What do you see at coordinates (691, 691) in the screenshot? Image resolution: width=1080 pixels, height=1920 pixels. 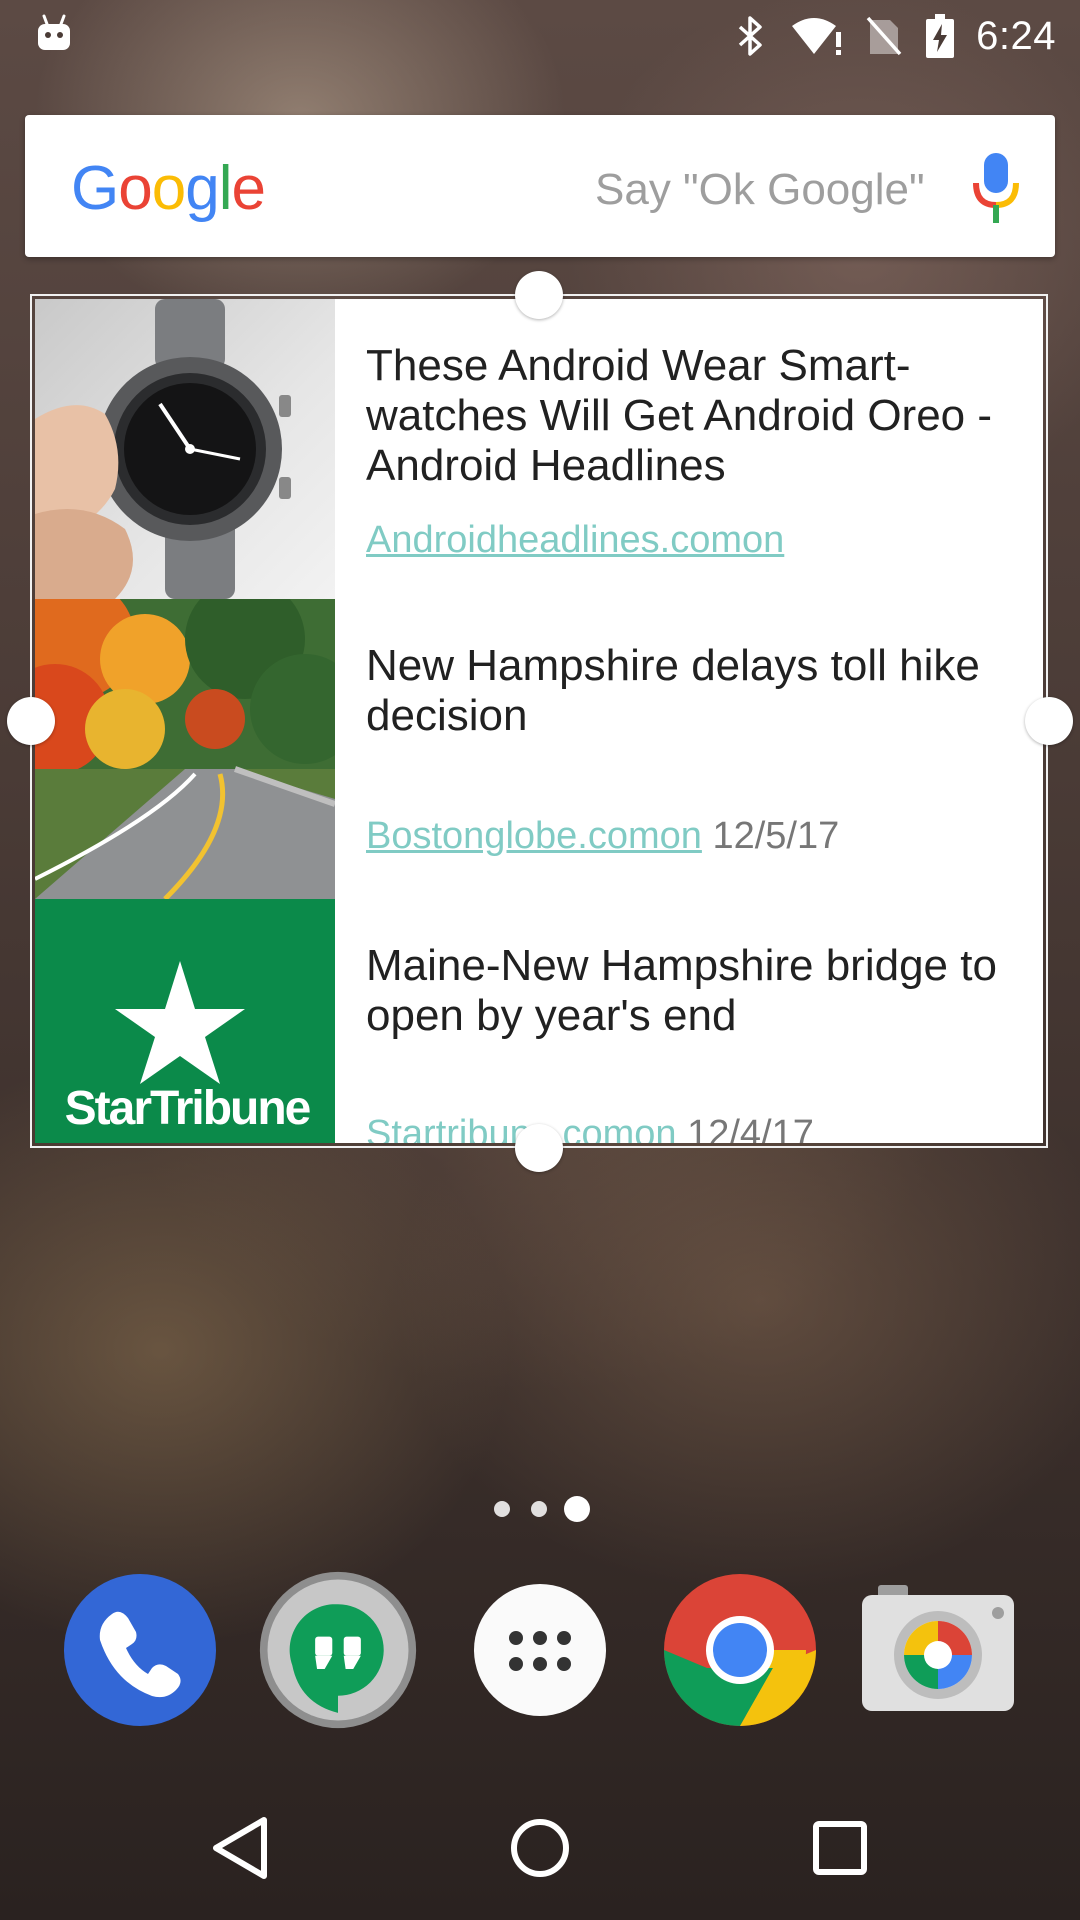 I see `news-headline: New Hampshire delays toll hike decision` at bounding box center [691, 691].